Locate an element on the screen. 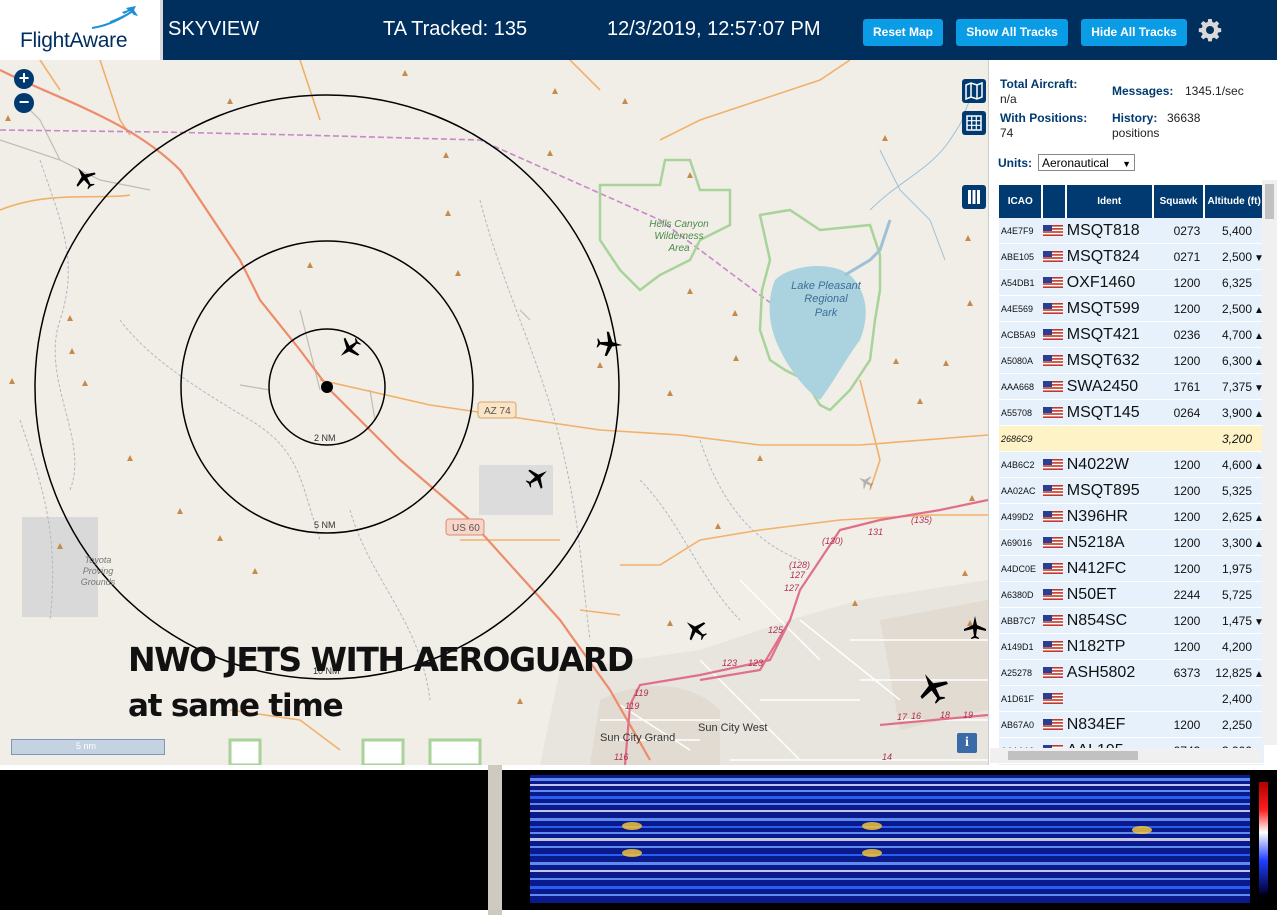 This screenshot has height=915, width=1277. table-row: ACB5A9 MSQT421 0236 4,700 ▲ is located at coordinates (1131, 334).